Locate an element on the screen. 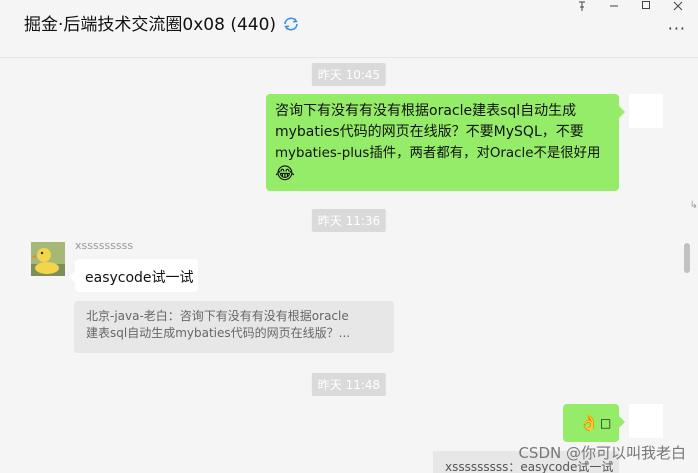  ok-hand-emoji: 👌 is located at coordinates (589, 422).